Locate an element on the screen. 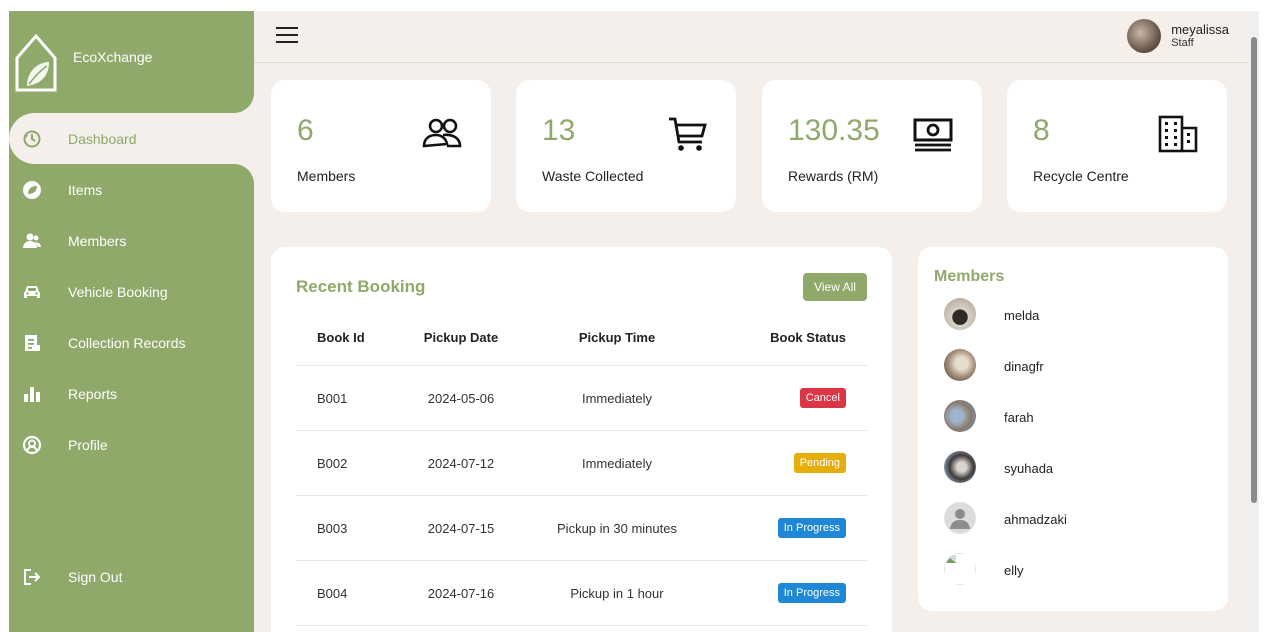  book-id: B003 is located at coordinates (332, 528).